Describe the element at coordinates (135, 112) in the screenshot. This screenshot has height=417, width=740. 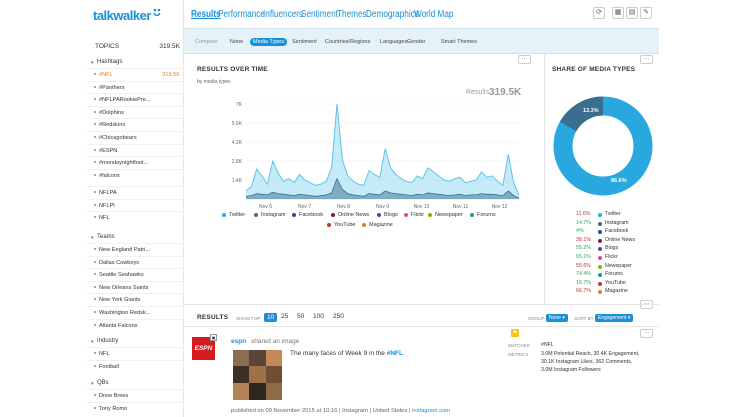
I see `sidebar-item: #Dolphins` at that location.